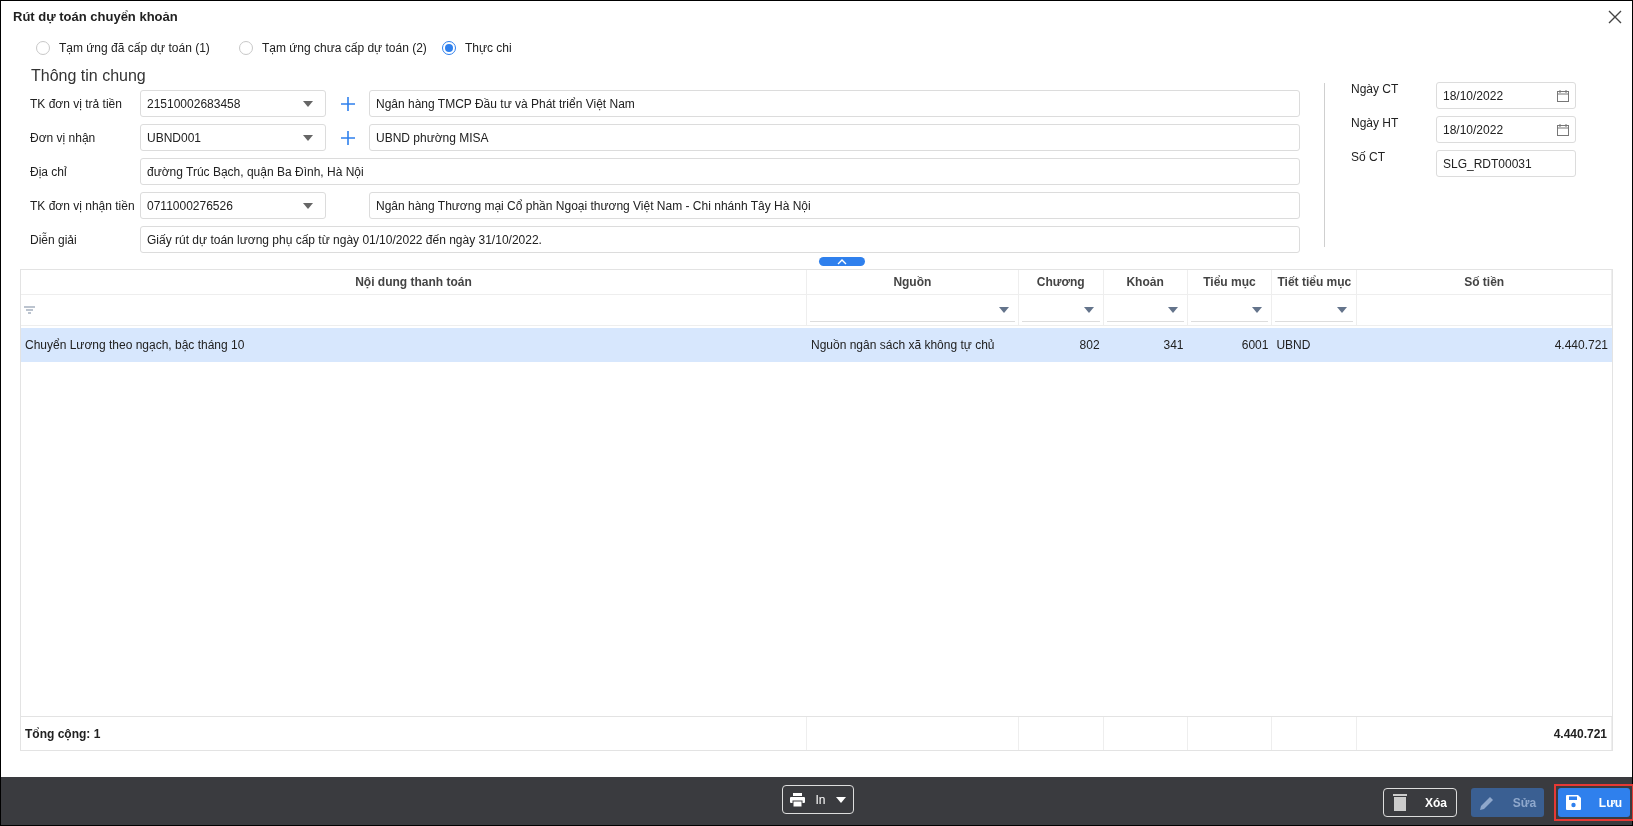 The height and width of the screenshot is (826, 1633). I want to click on text-field: Giấy rút dự toán lương phụ cấp từ ngày 01/10/2022 đến ngày 31/10/2022., so click(720, 239).